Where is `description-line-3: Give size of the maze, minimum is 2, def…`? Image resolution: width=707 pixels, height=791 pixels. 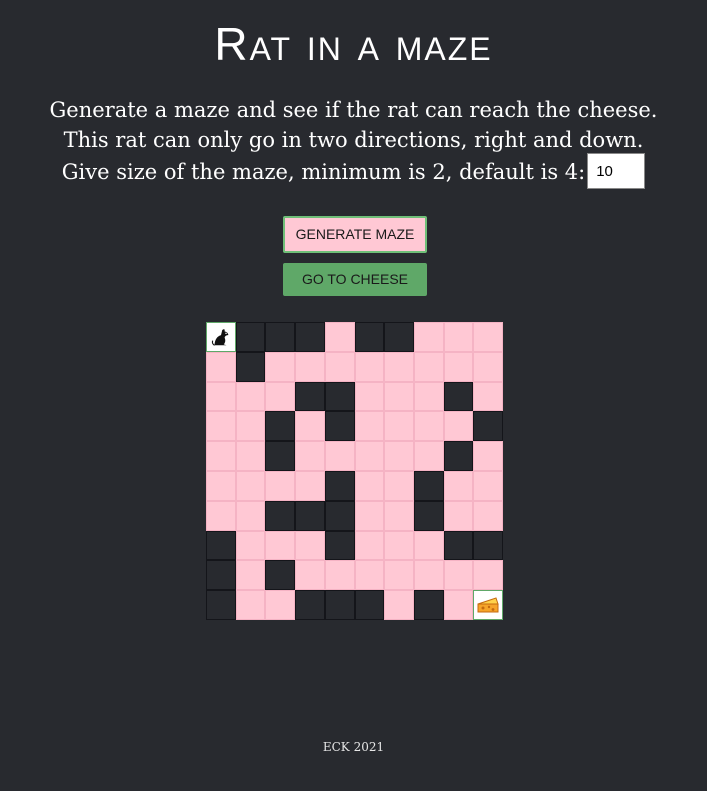
description-line-3: Give size of the maze, minimum is 2, def… is located at coordinates (323, 171).